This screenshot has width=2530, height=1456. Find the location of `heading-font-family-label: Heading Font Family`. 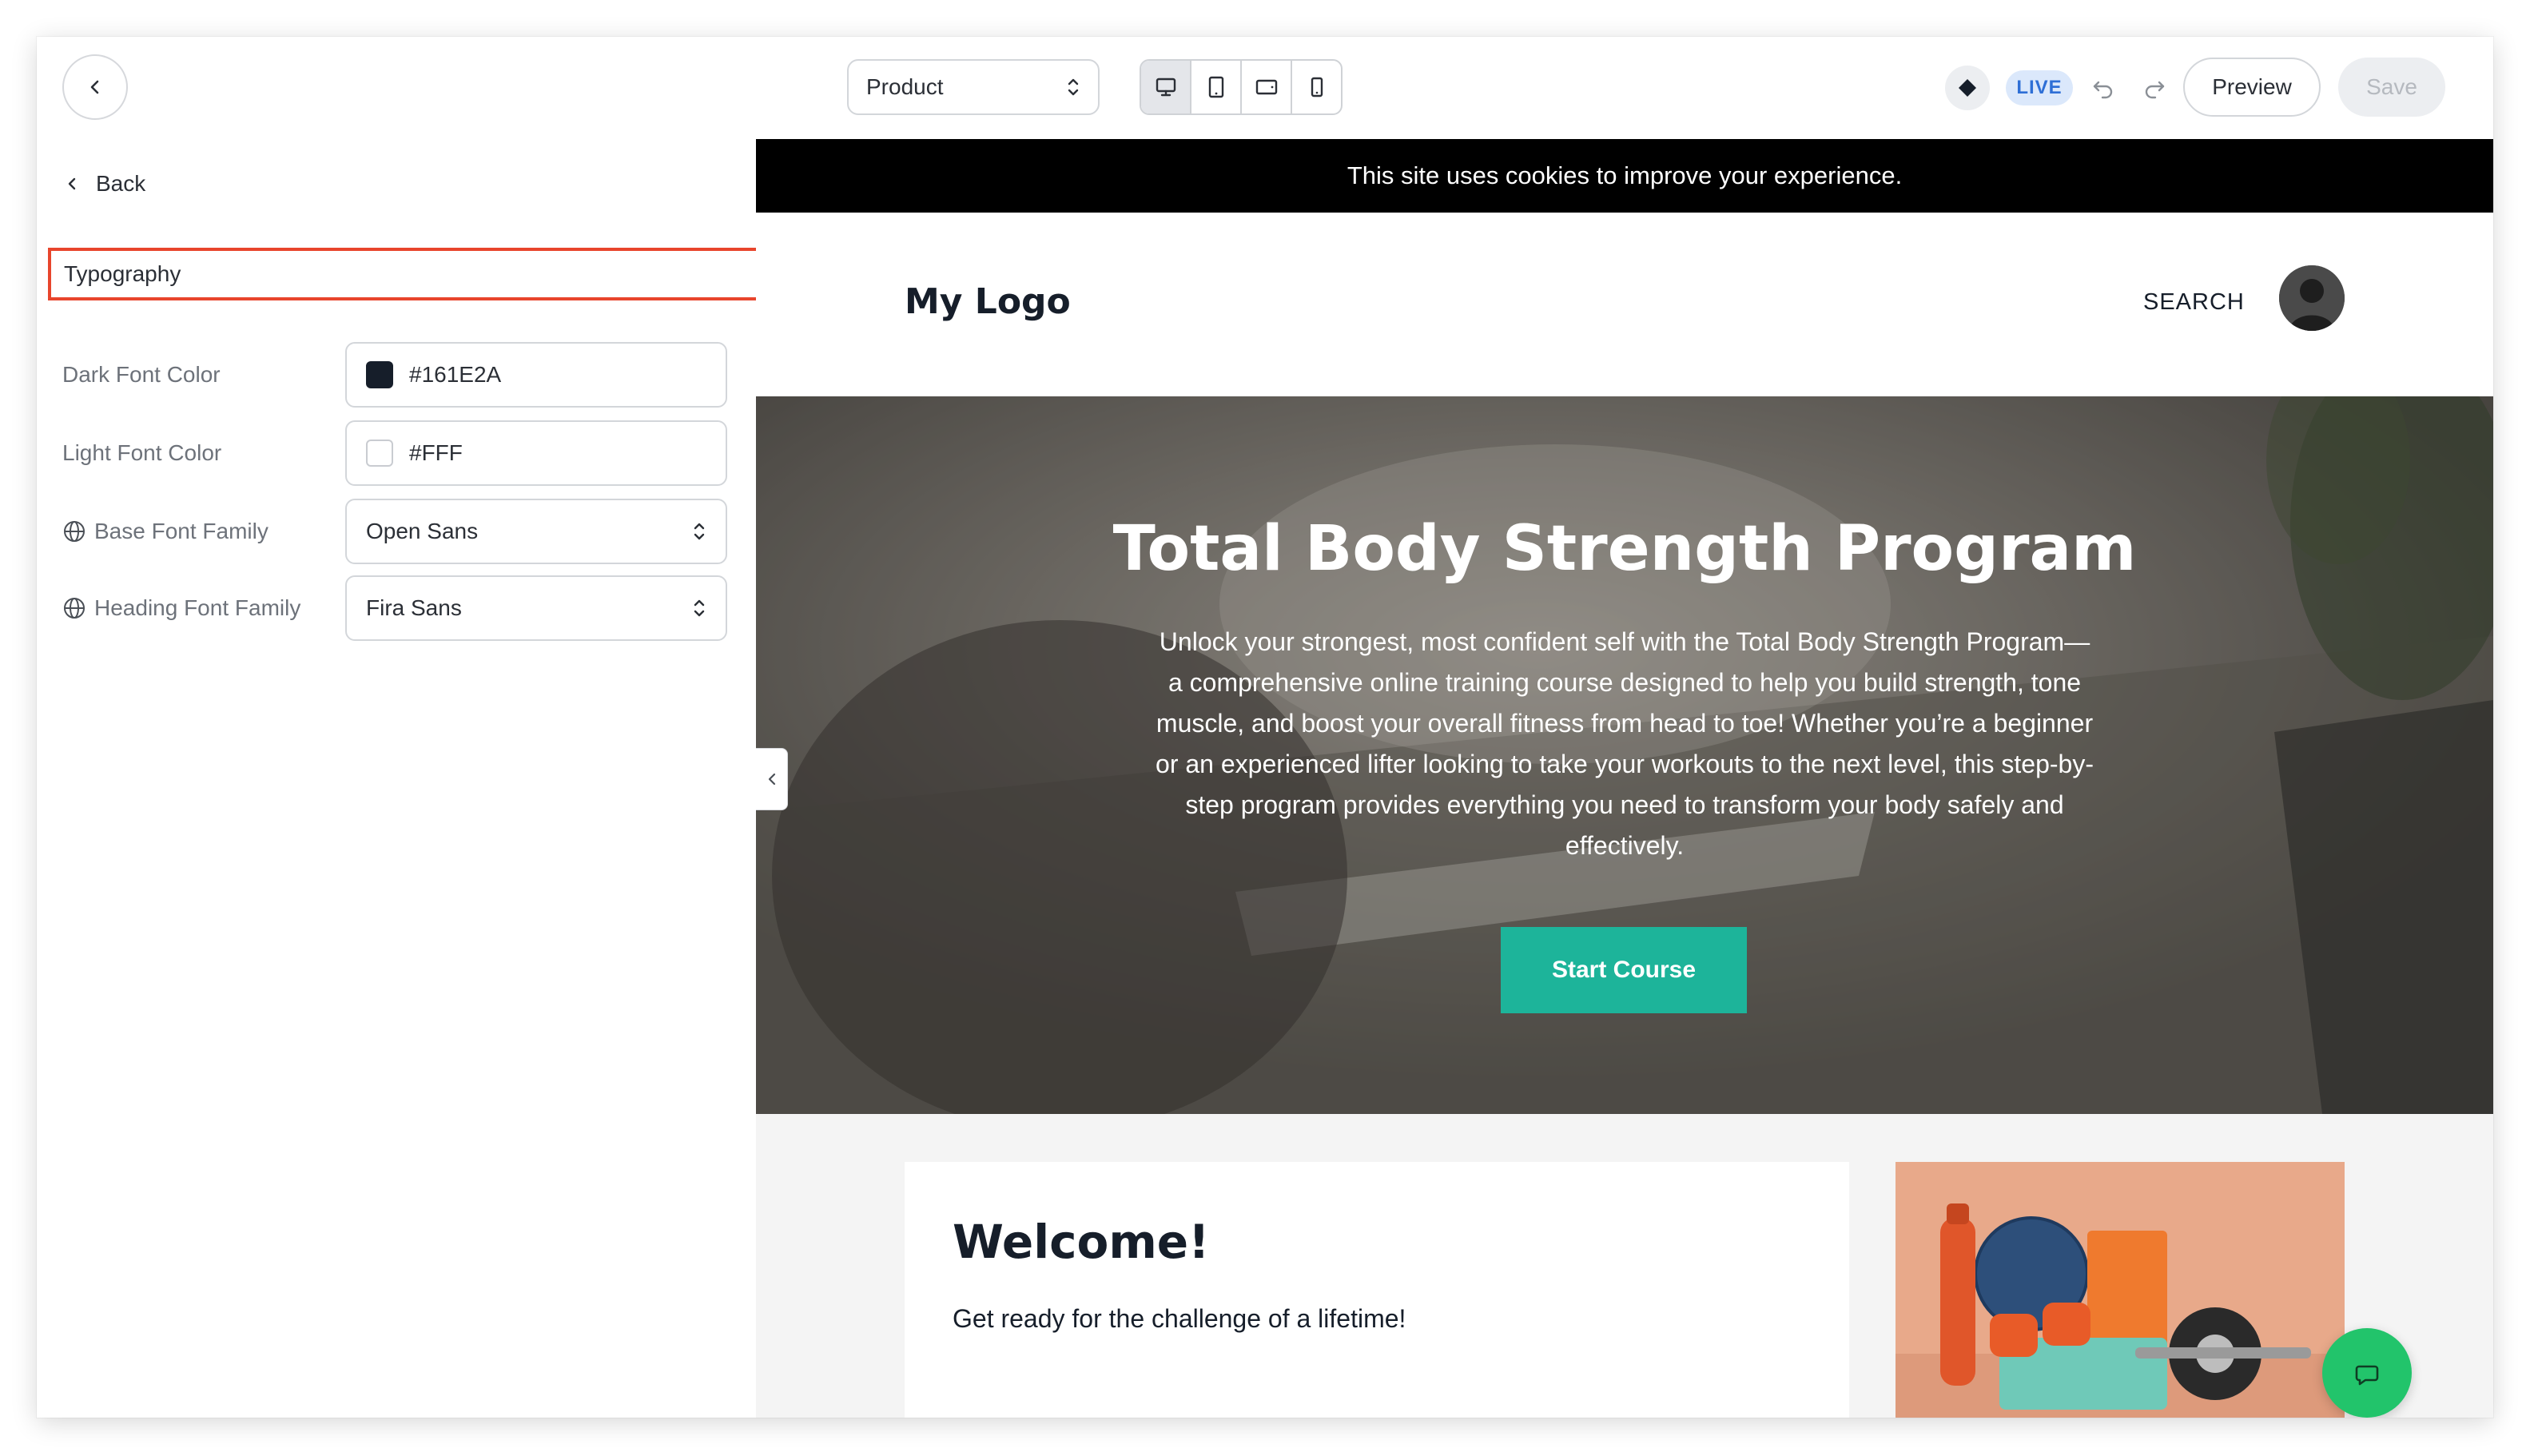

heading-font-family-label: Heading Font Family is located at coordinates (181, 608).